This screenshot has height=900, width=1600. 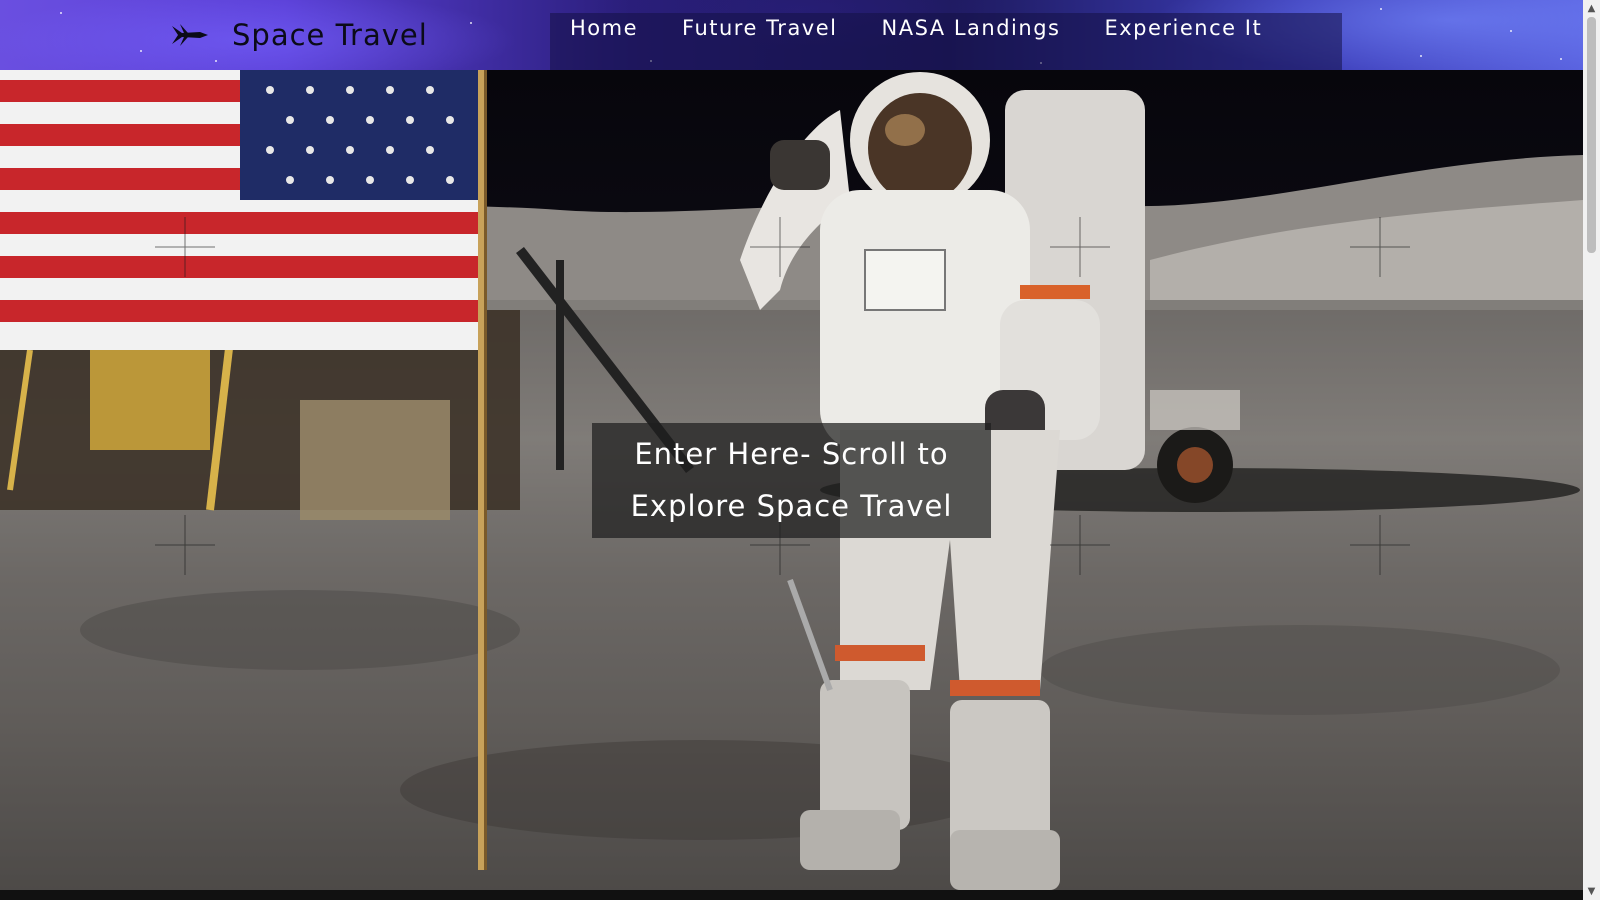 I want to click on site-title: Space Travel, so click(x=330, y=35).